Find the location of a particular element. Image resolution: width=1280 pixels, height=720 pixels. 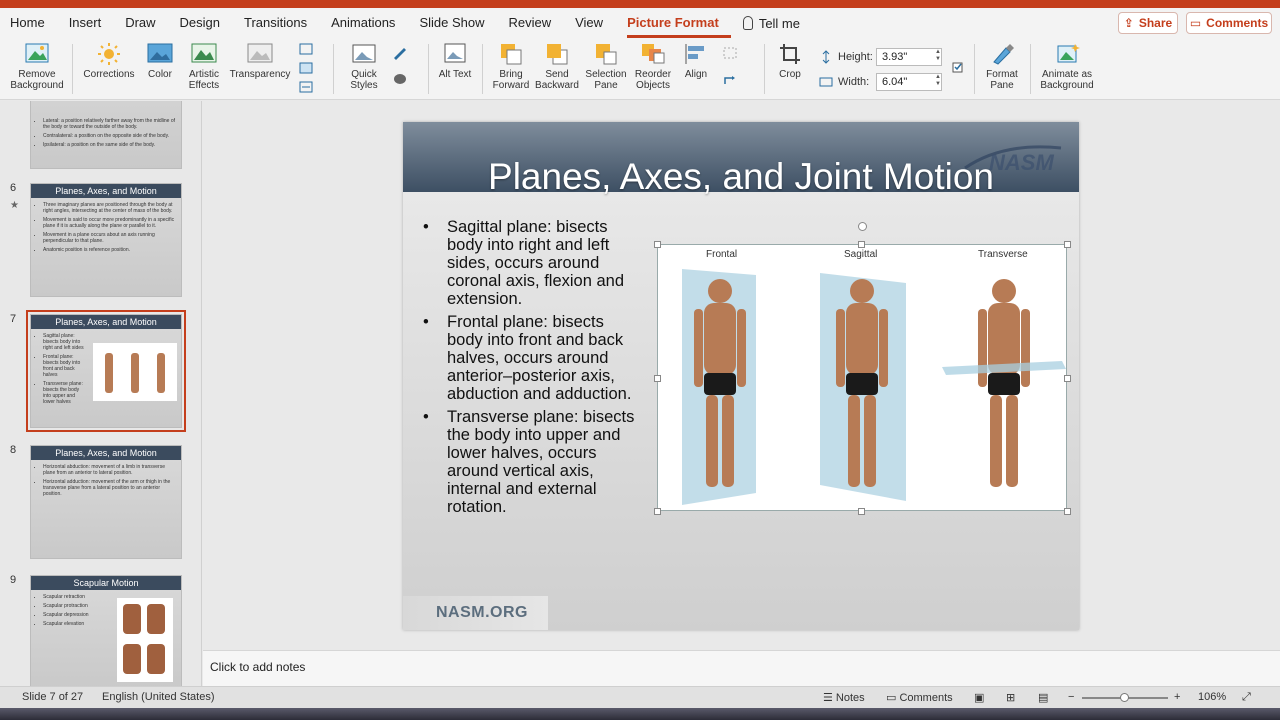

rotate-handle is located at coordinates (862, 226).